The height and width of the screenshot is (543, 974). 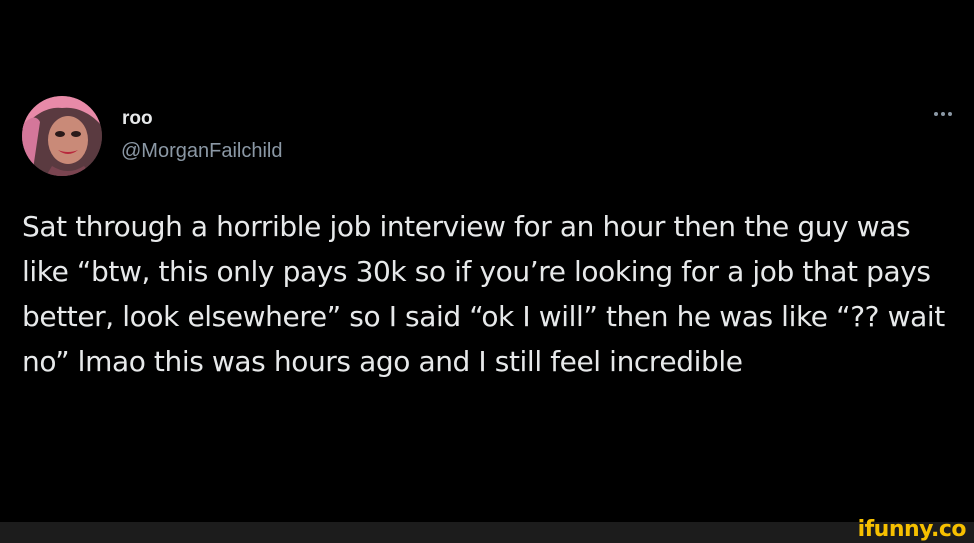 I want to click on more-horizontal-icon, so click(x=943, y=114).